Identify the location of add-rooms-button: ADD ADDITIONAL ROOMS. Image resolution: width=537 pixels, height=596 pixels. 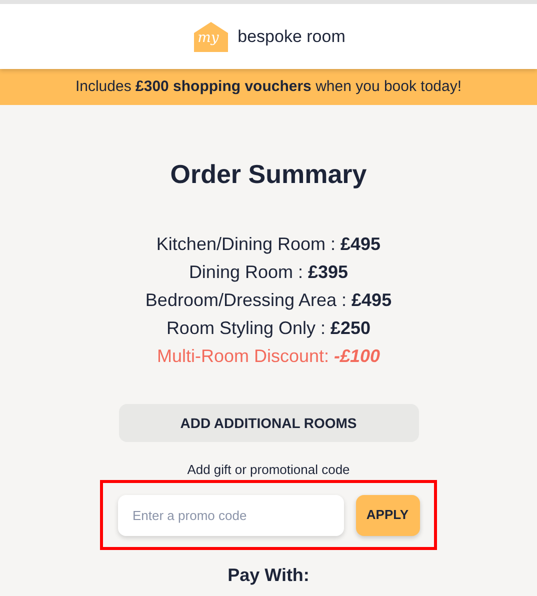
(268, 423).